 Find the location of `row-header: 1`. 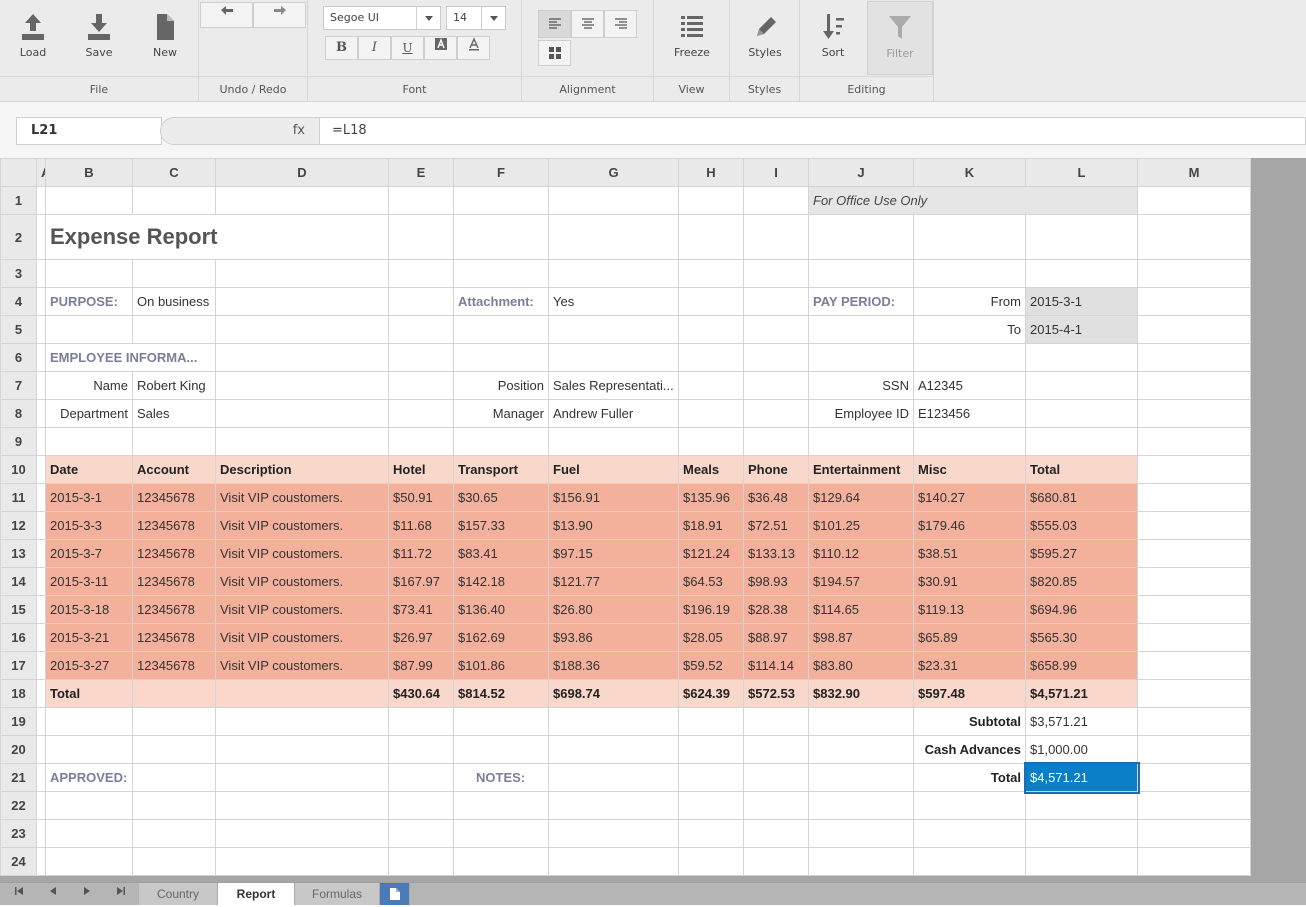

row-header: 1 is located at coordinates (18, 200).